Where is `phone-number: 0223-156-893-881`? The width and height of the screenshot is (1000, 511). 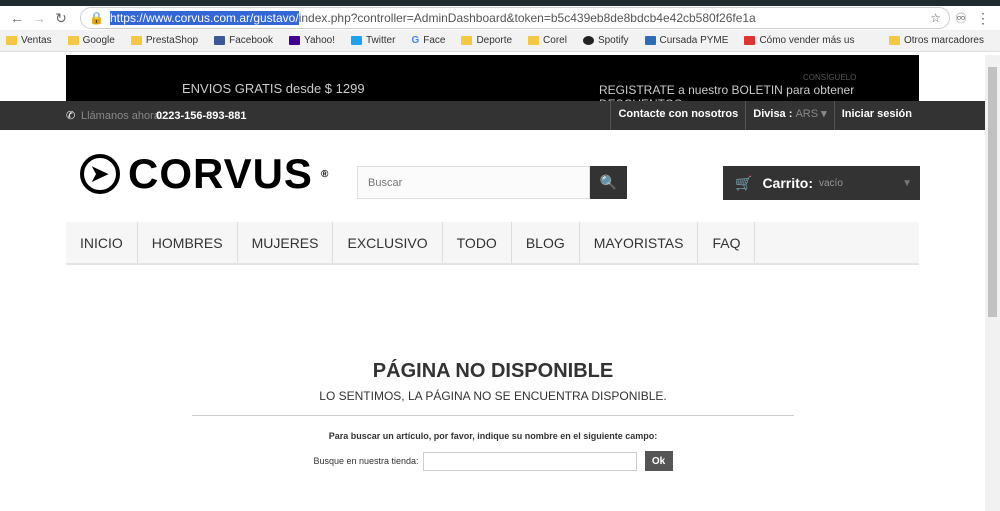 phone-number: 0223-156-893-881 is located at coordinates (201, 116).